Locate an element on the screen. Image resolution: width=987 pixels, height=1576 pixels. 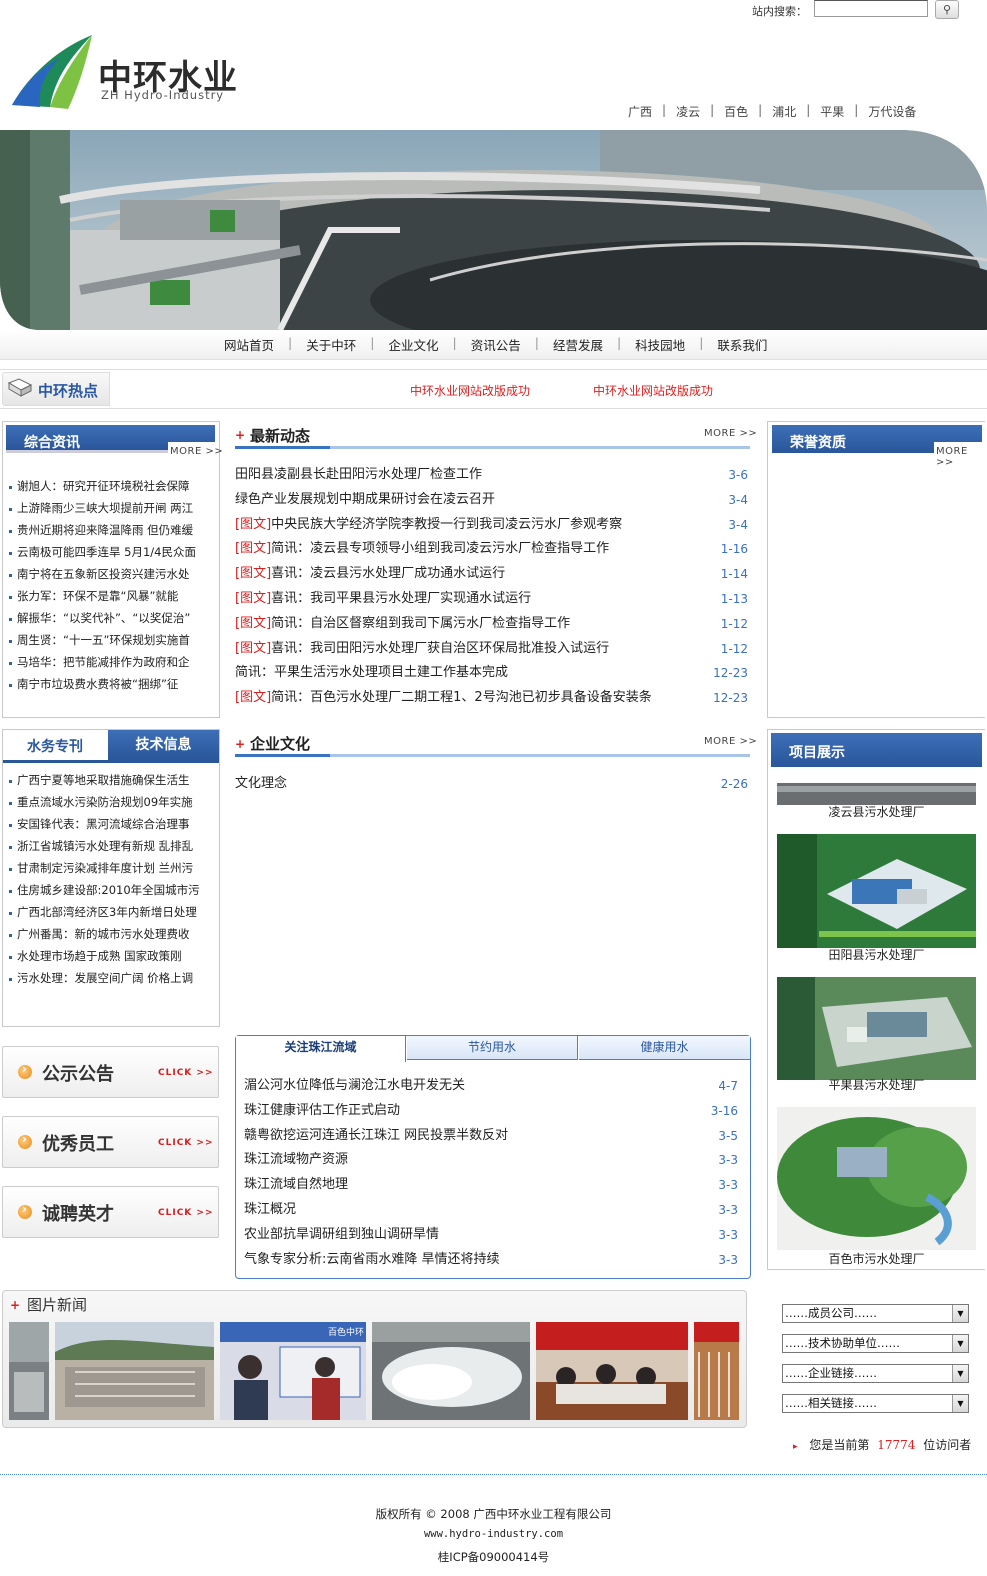
news-row: 气象专家分析:云南省雨水难降 旱情还将持续 3-3 is located at coordinates (491, 1260).